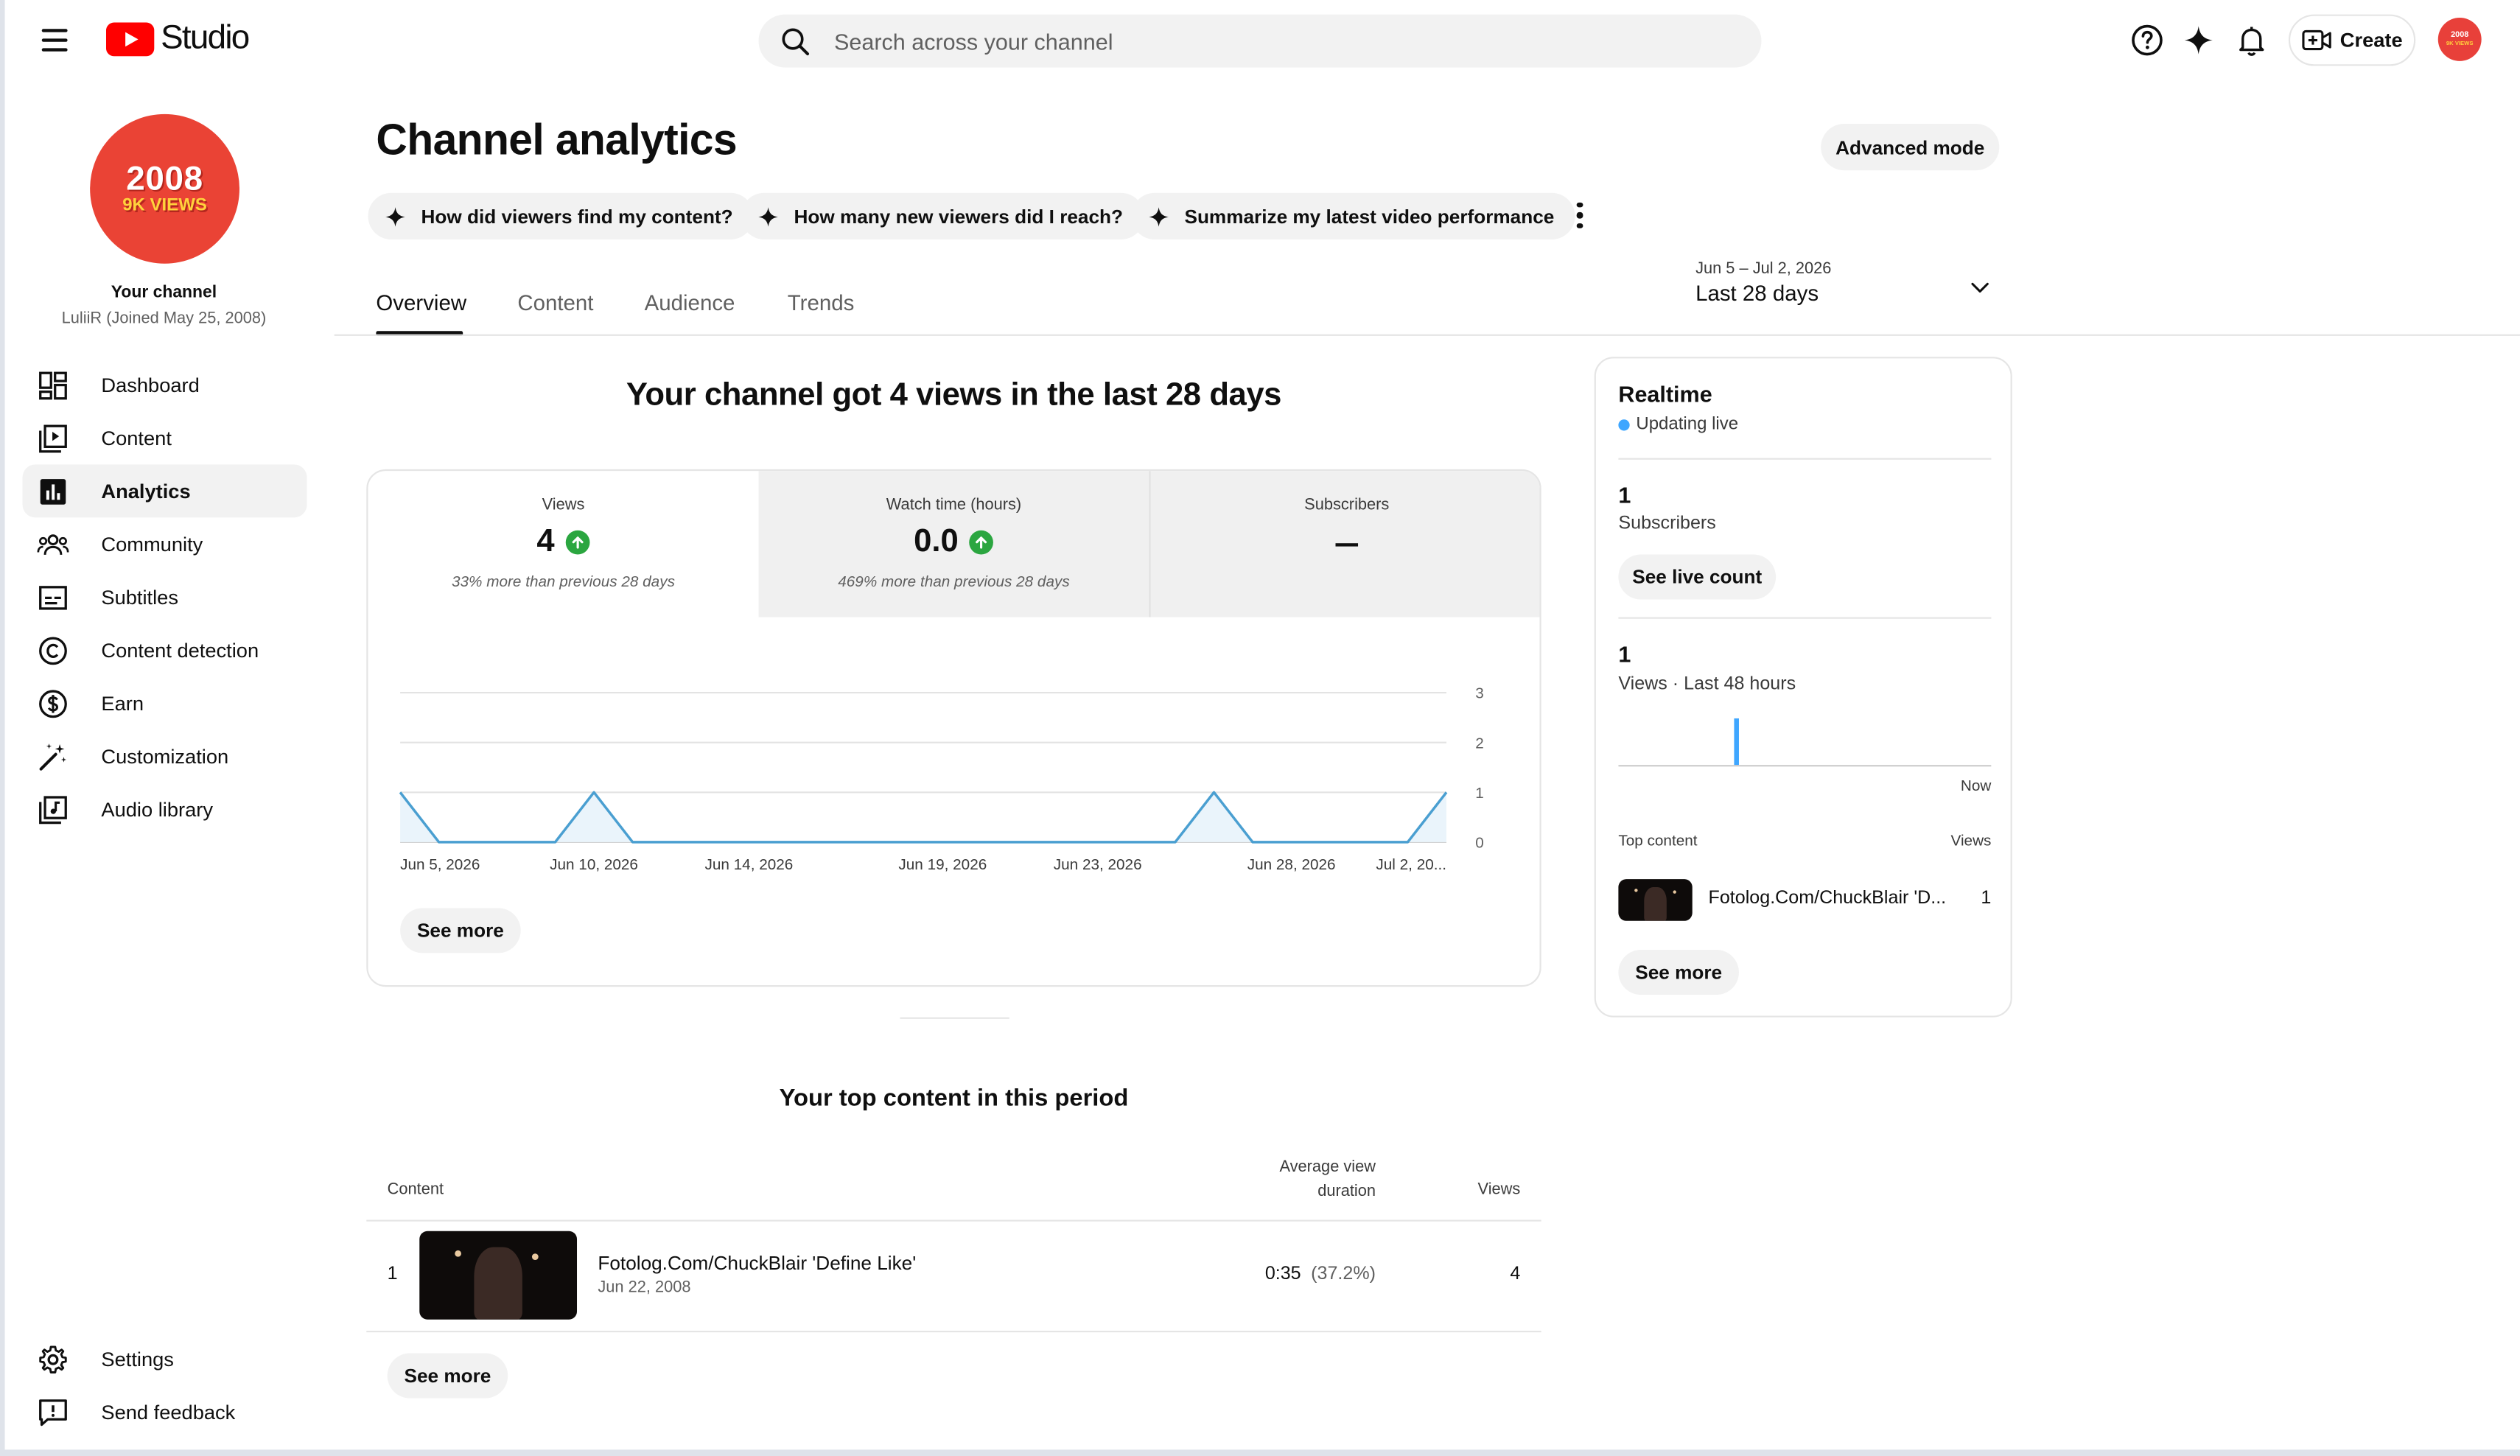  What do you see at coordinates (53, 544) in the screenshot?
I see `community-icon` at bounding box center [53, 544].